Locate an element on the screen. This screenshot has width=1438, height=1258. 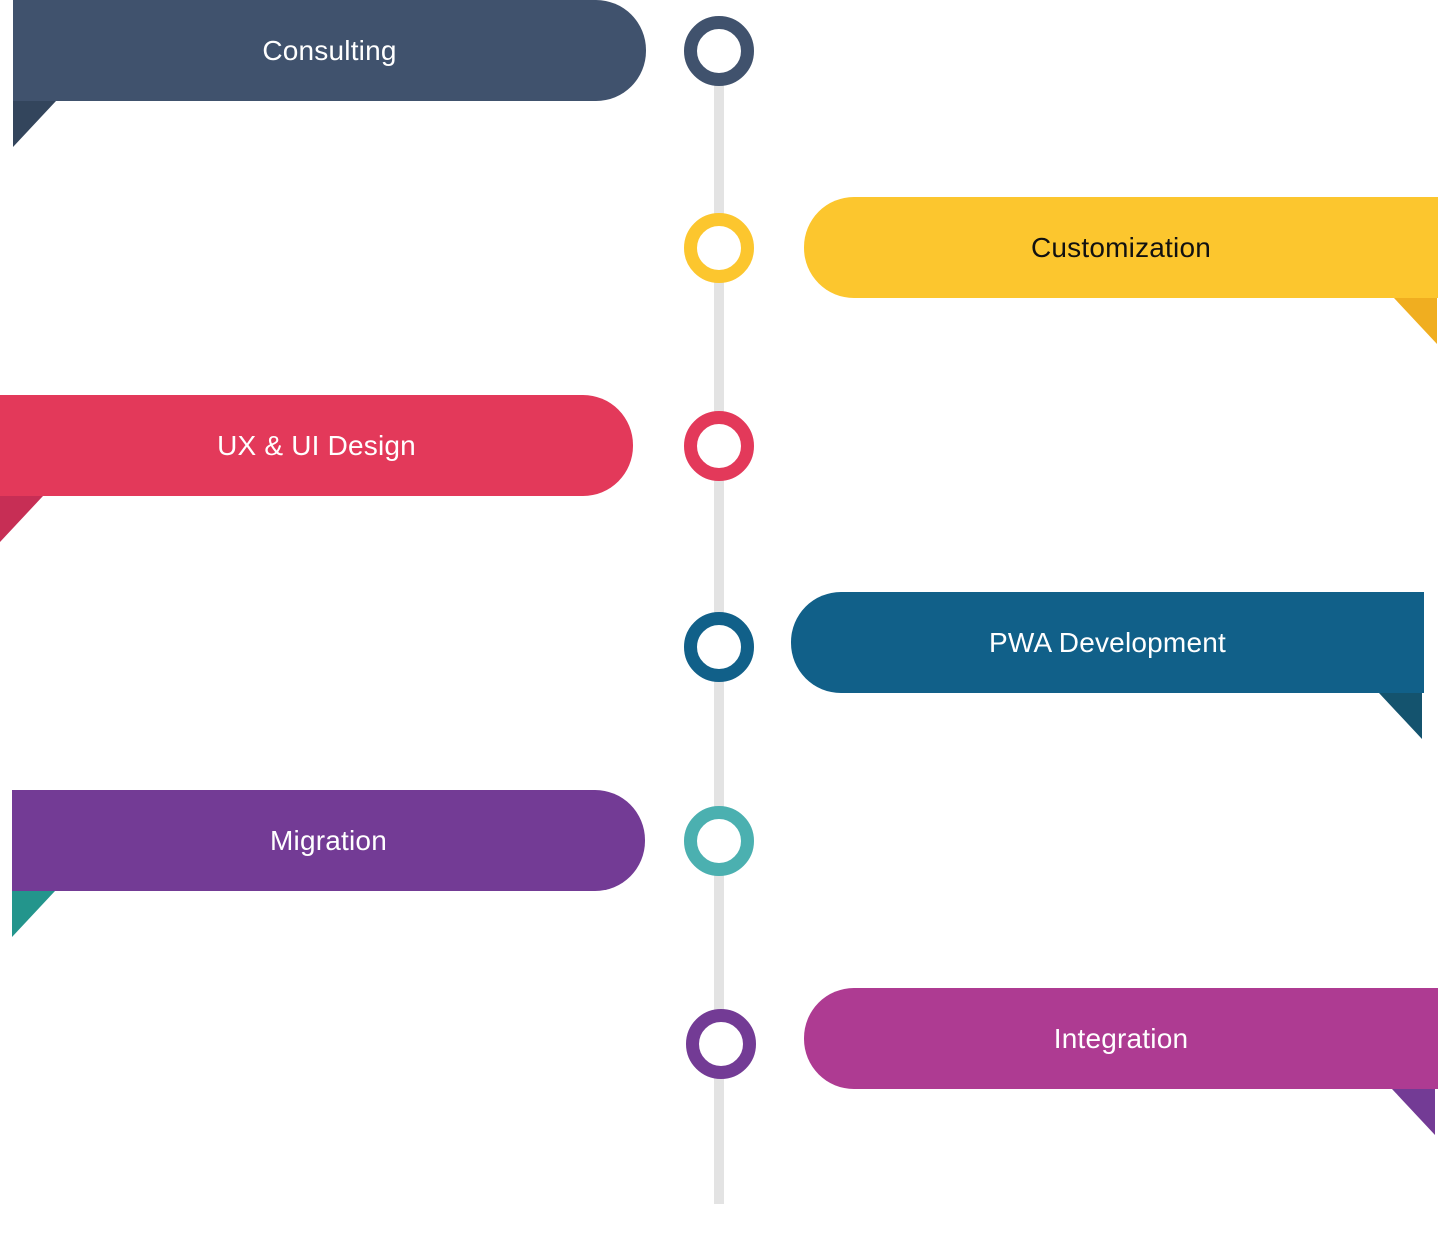
step-label: Customization is located at coordinates (1120, 247).